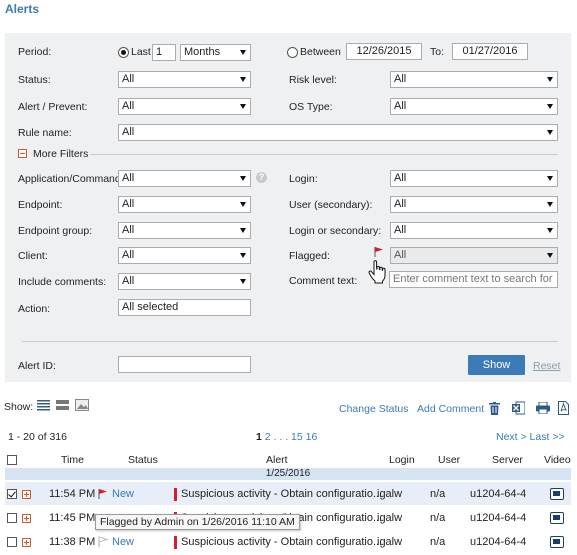  What do you see at coordinates (490, 51) in the screenshot?
I see `period-to-date: 01/27/2016` at bounding box center [490, 51].